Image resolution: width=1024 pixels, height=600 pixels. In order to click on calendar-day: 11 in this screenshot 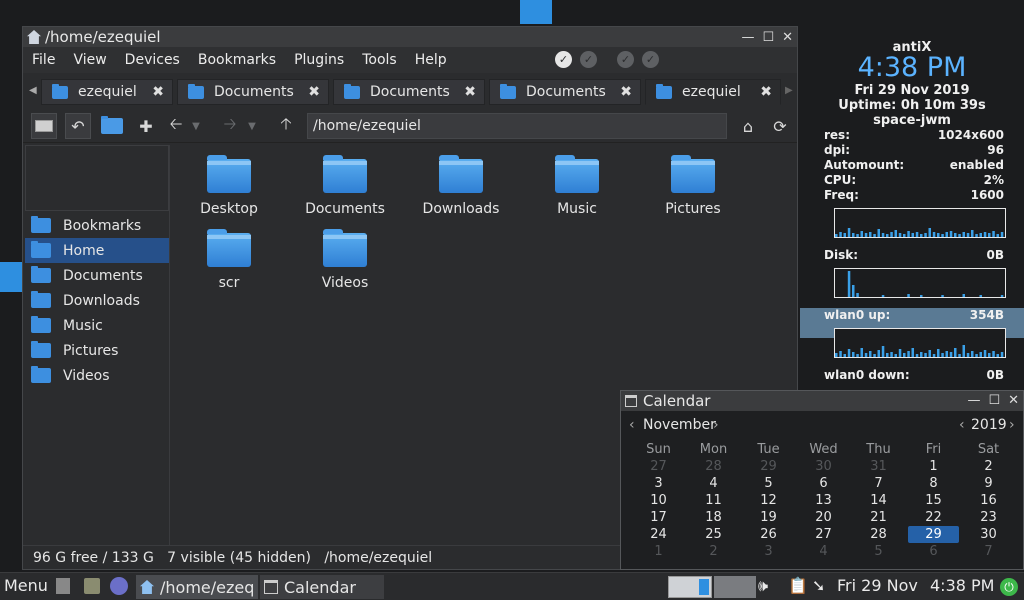, I will do `click(713, 500)`.